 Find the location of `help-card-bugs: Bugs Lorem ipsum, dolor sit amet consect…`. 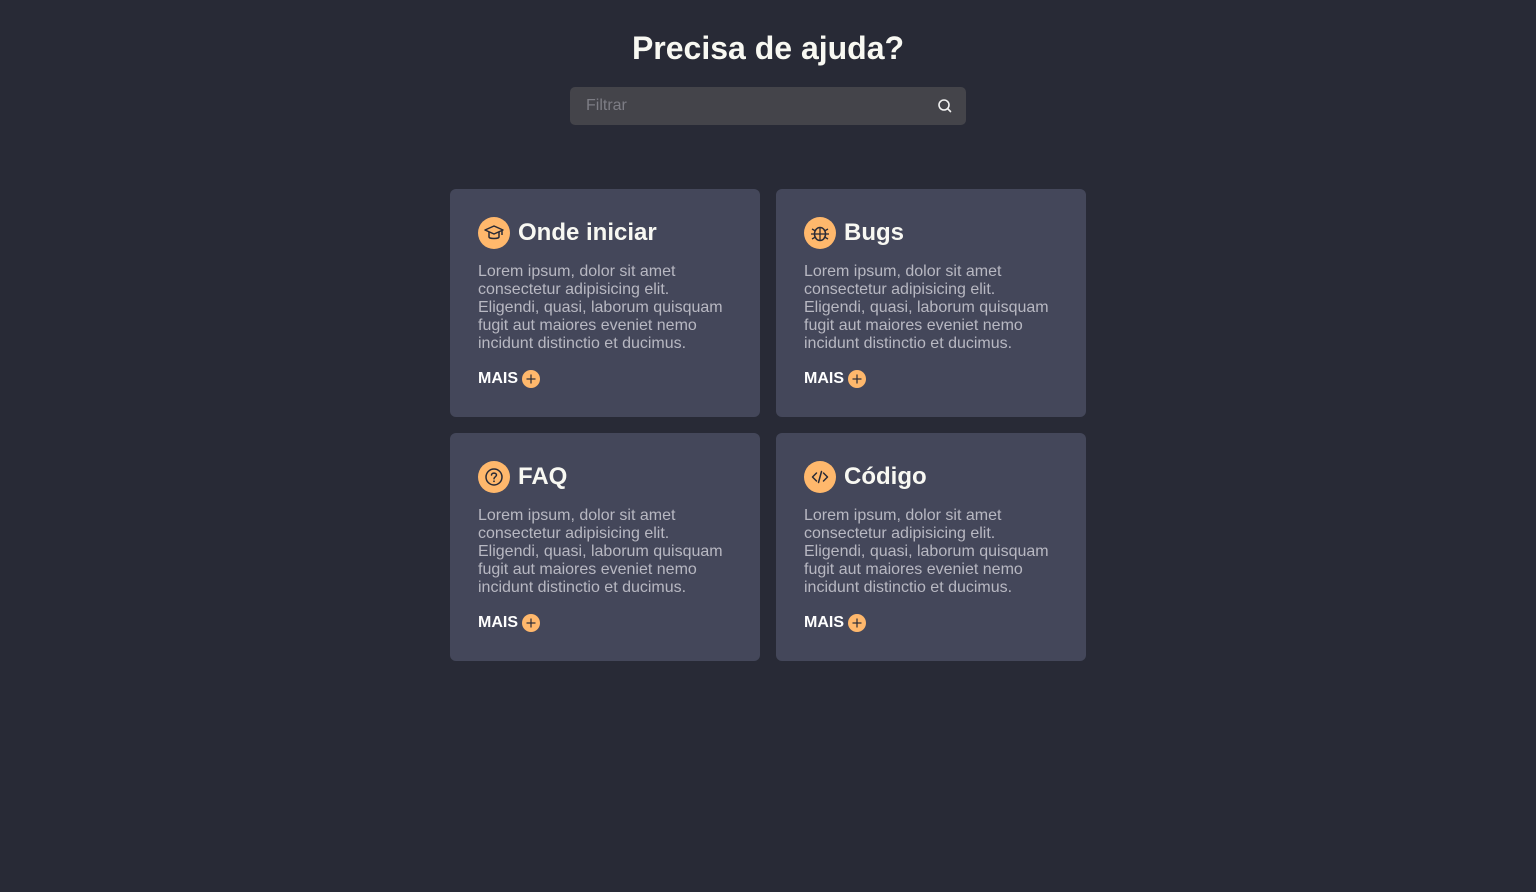

help-card-bugs: Bugs Lorem ipsum, dolor sit amet consect… is located at coordinates (931, 303).